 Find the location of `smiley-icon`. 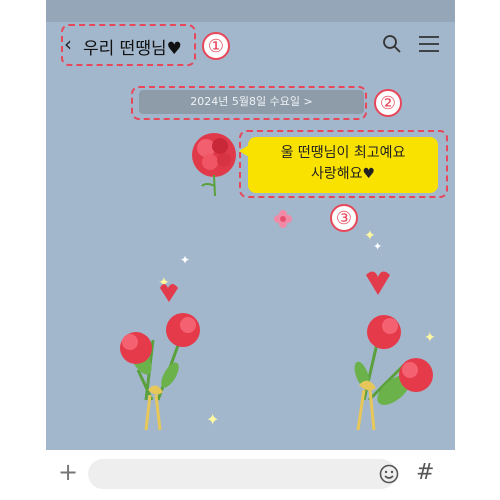

smiley-icon is located at coordinates (389, 476).